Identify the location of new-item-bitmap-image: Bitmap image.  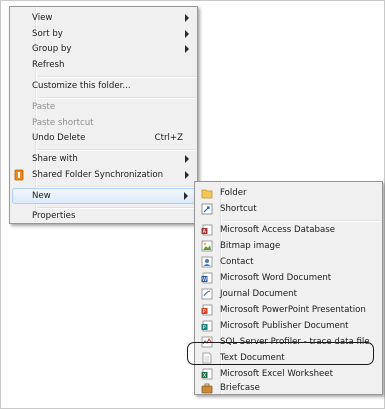
(288, 246).